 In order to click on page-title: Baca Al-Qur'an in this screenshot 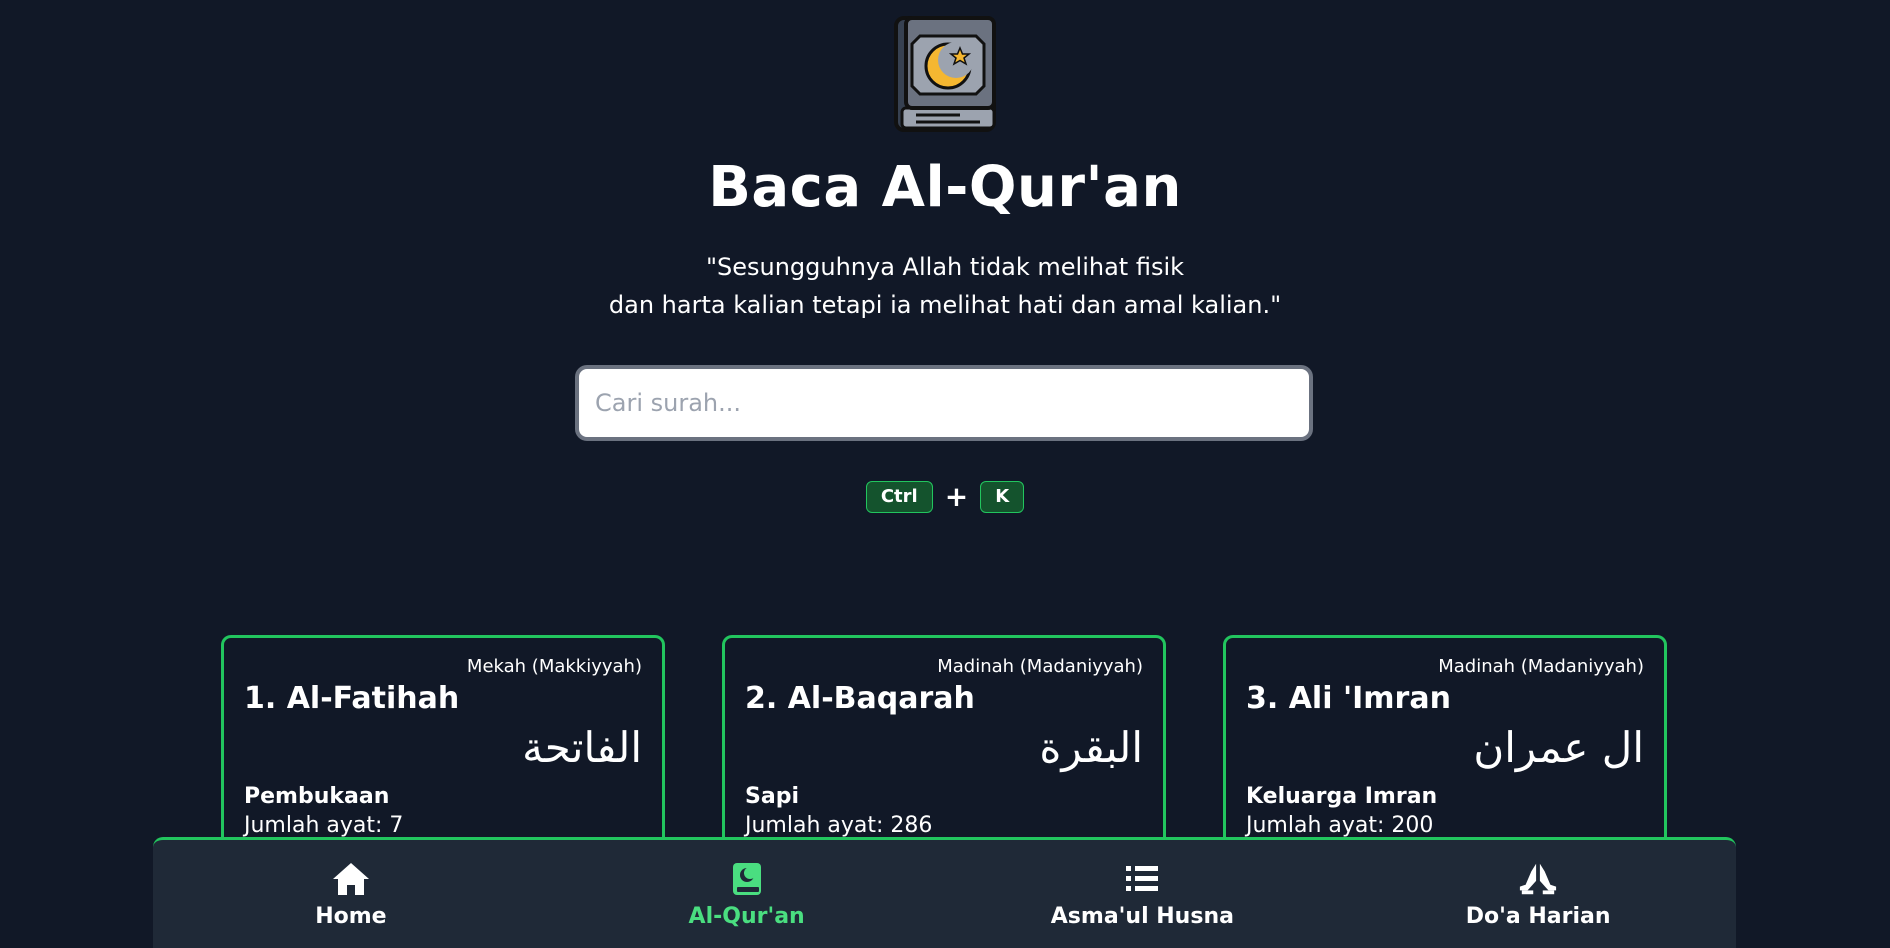, I will do `click(945, 187)`.